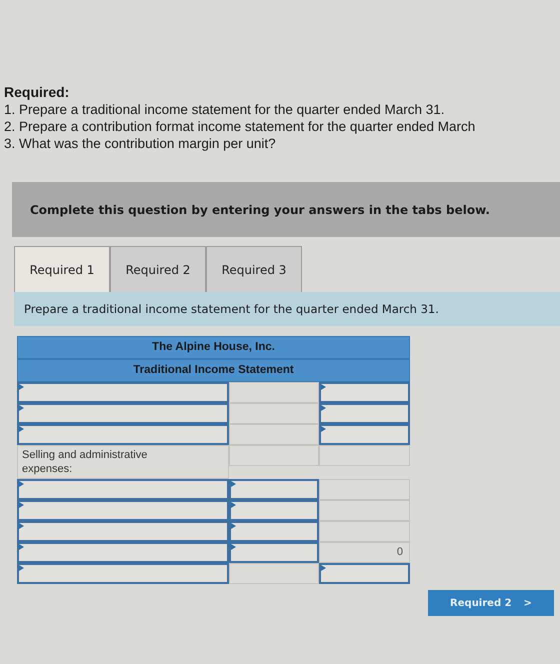 Image resolution: width=560 pixels, height=664 pixels. Describe the element at coordinates (213, 370) in the screenshot. I see `statement-title: Traditional Income Statement` at that location.